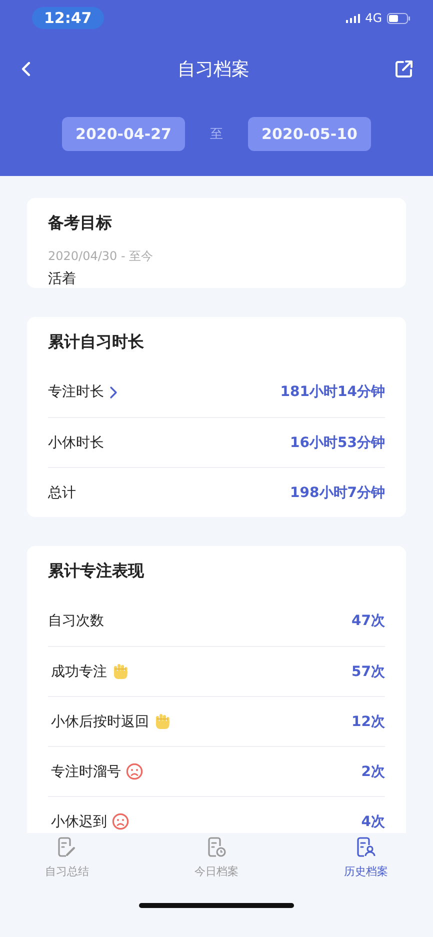 This screenshot has width=433, height=937. I want to click on stat-value: 12次, so click(368, 721).